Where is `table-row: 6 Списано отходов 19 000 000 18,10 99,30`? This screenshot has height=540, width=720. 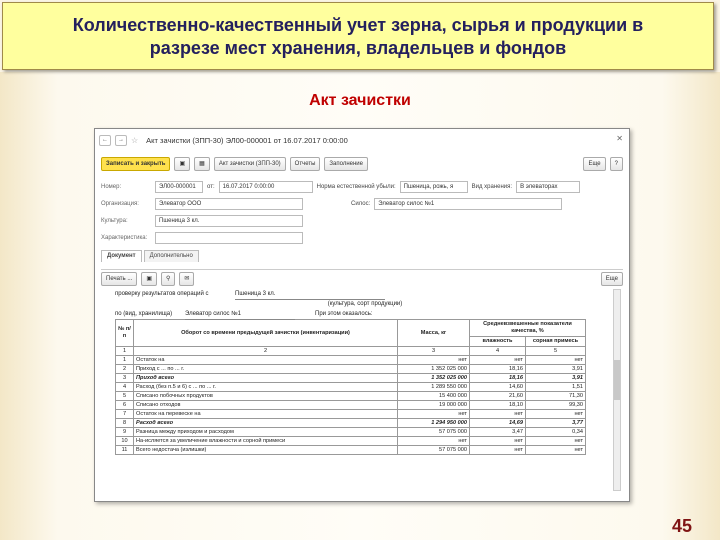
table-row: 6 Списано отходов 19 000 000 18,10 99,30 is located at coordinates (351, 405).